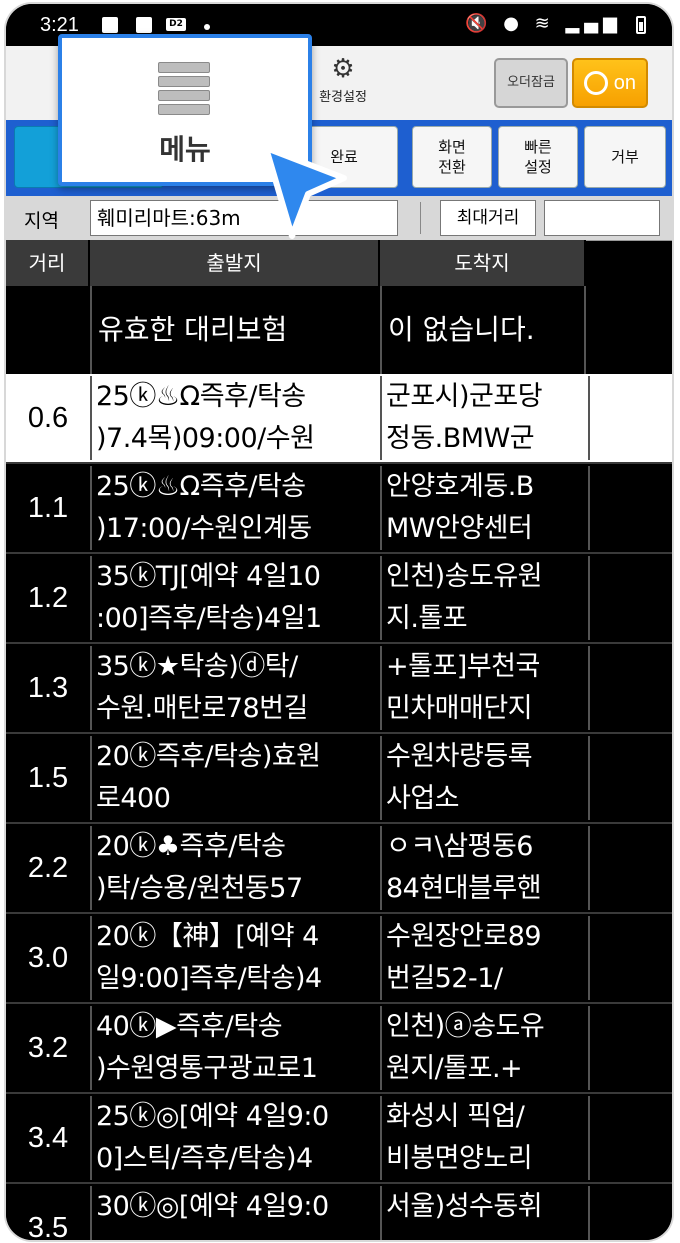 This screenshot has width=680, height=1243. I want to click on row-origin: 20ⓚ즉후/탁송)효원 로400, so click(235, 778).